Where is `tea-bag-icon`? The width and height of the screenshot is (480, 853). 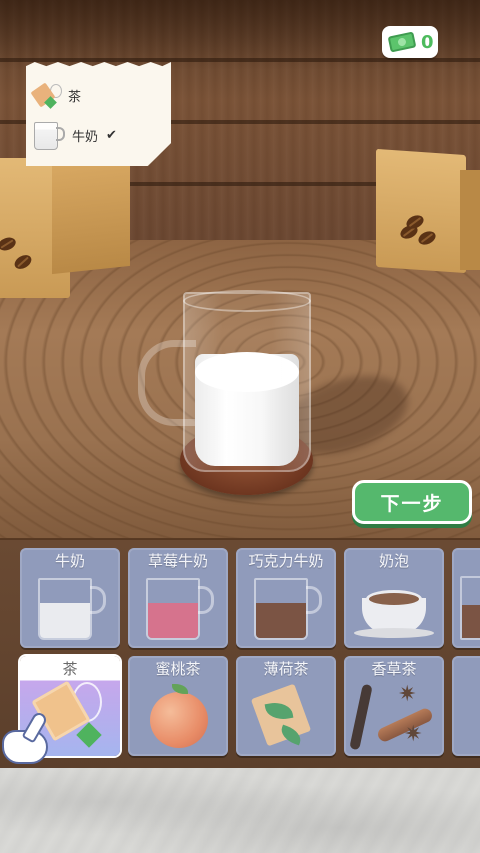
tea-bag-icon is located at coordinates (46, 95).